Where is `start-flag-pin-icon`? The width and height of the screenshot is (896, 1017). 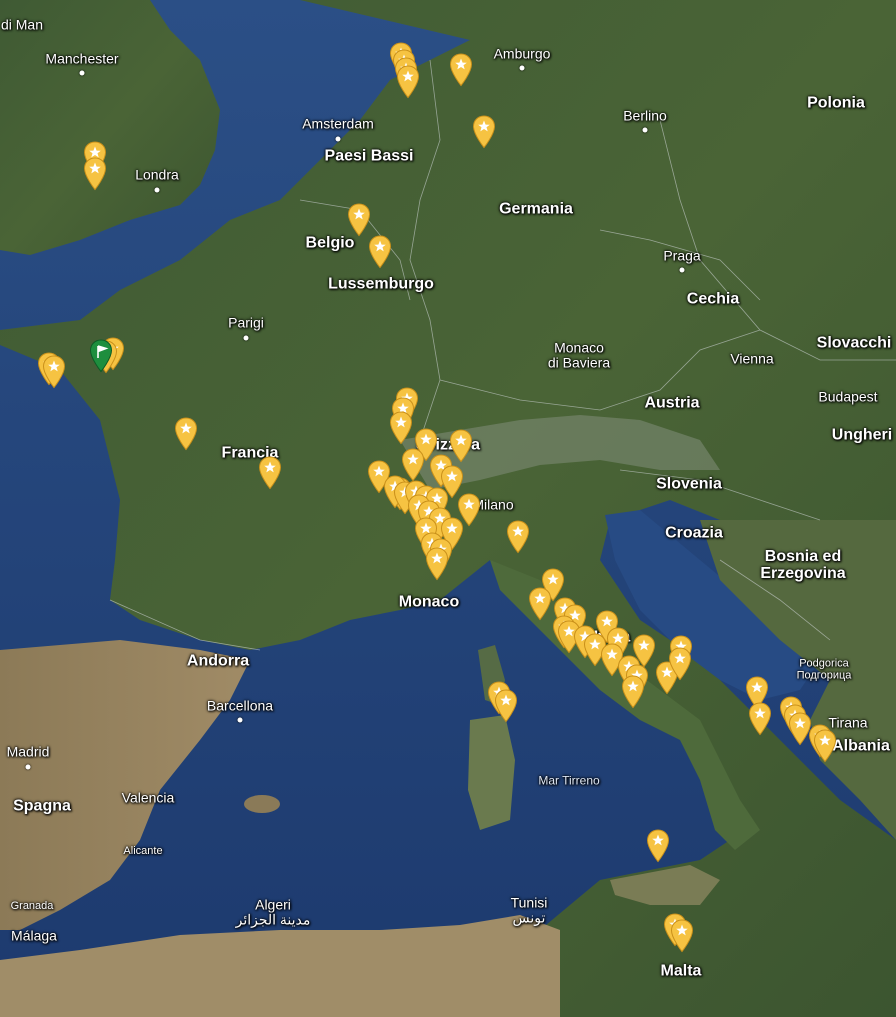 start-flag-pin-icon is located at coordinates (101, 356).